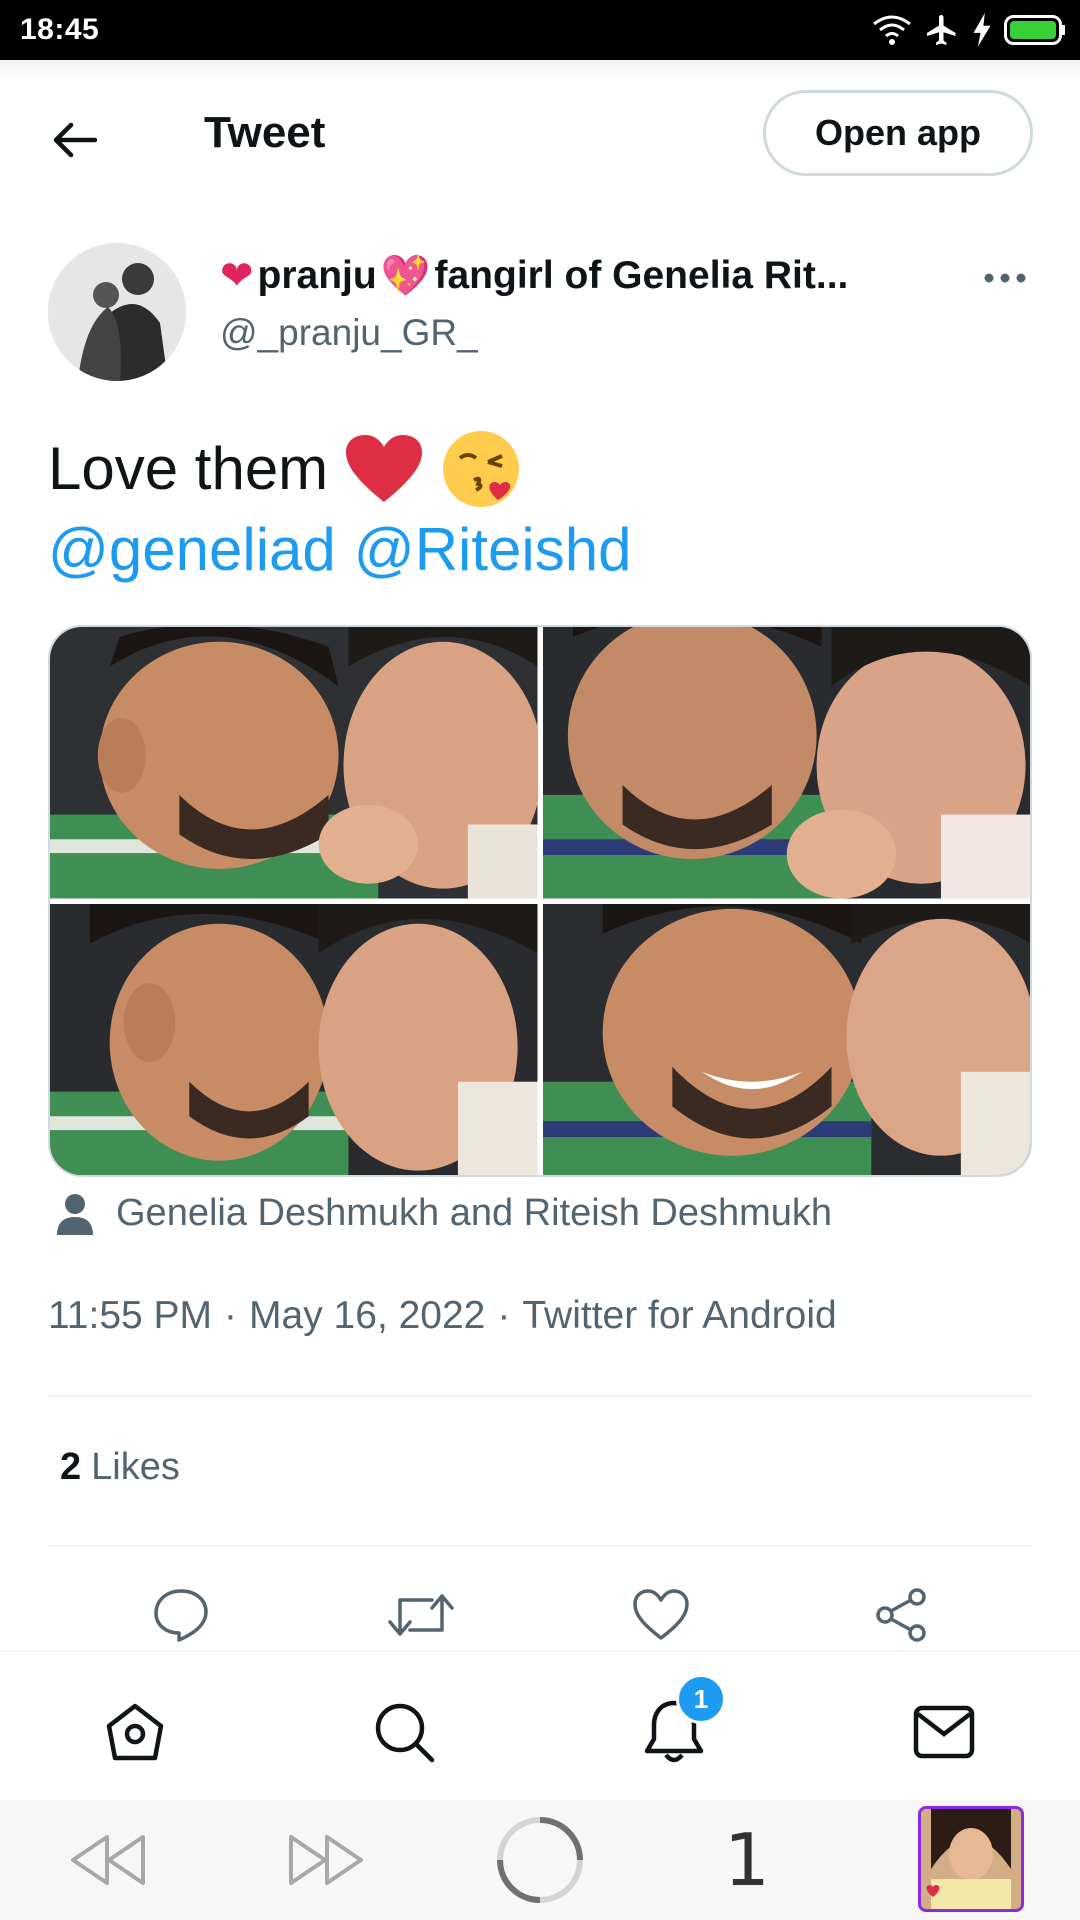 The image size is (1080, 1920). Describe the element at coordinates (971, 1859) in the screenshot. I see `profile-thumbnail` at that location.